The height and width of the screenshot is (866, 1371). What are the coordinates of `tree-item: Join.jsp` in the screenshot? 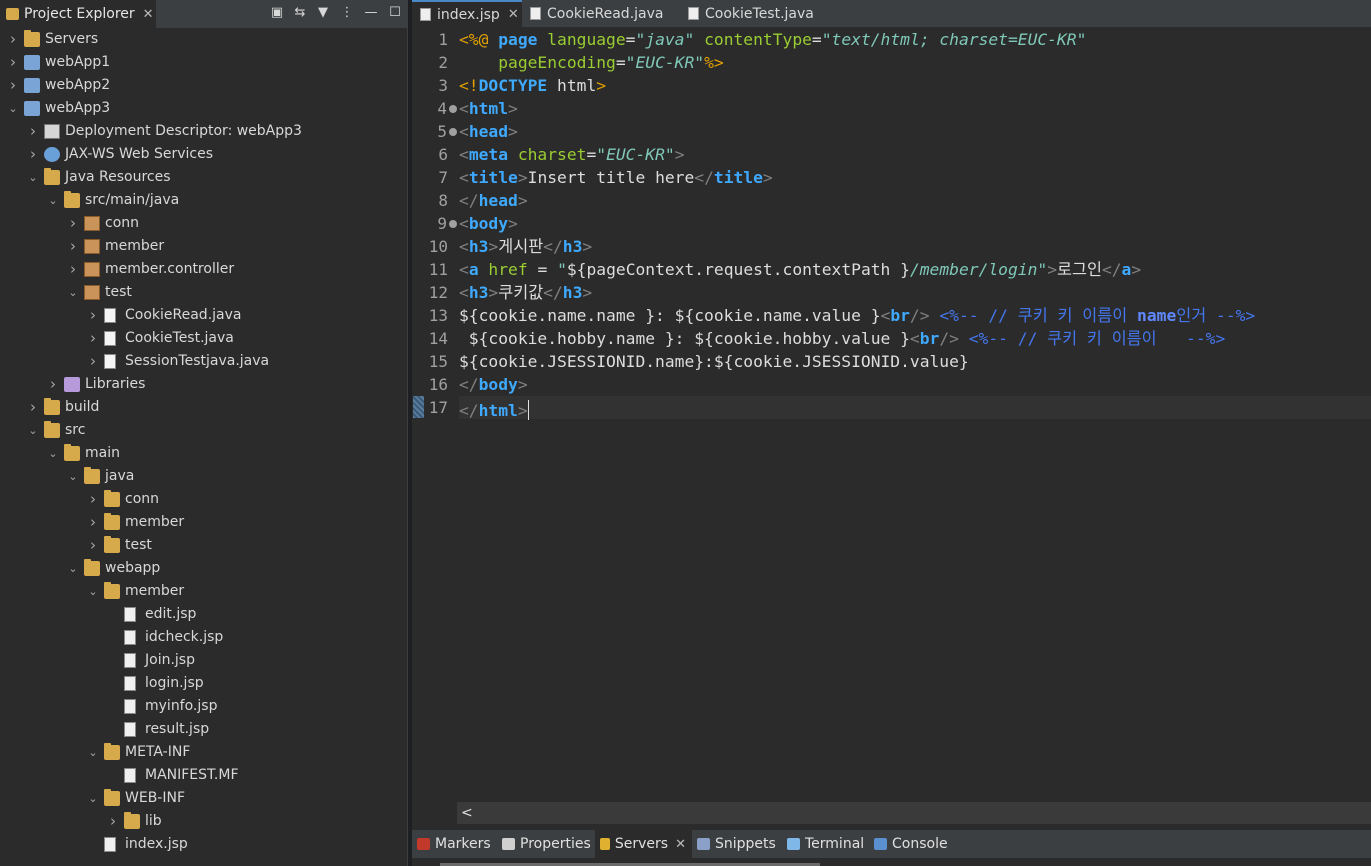 It's located at (203, 660).